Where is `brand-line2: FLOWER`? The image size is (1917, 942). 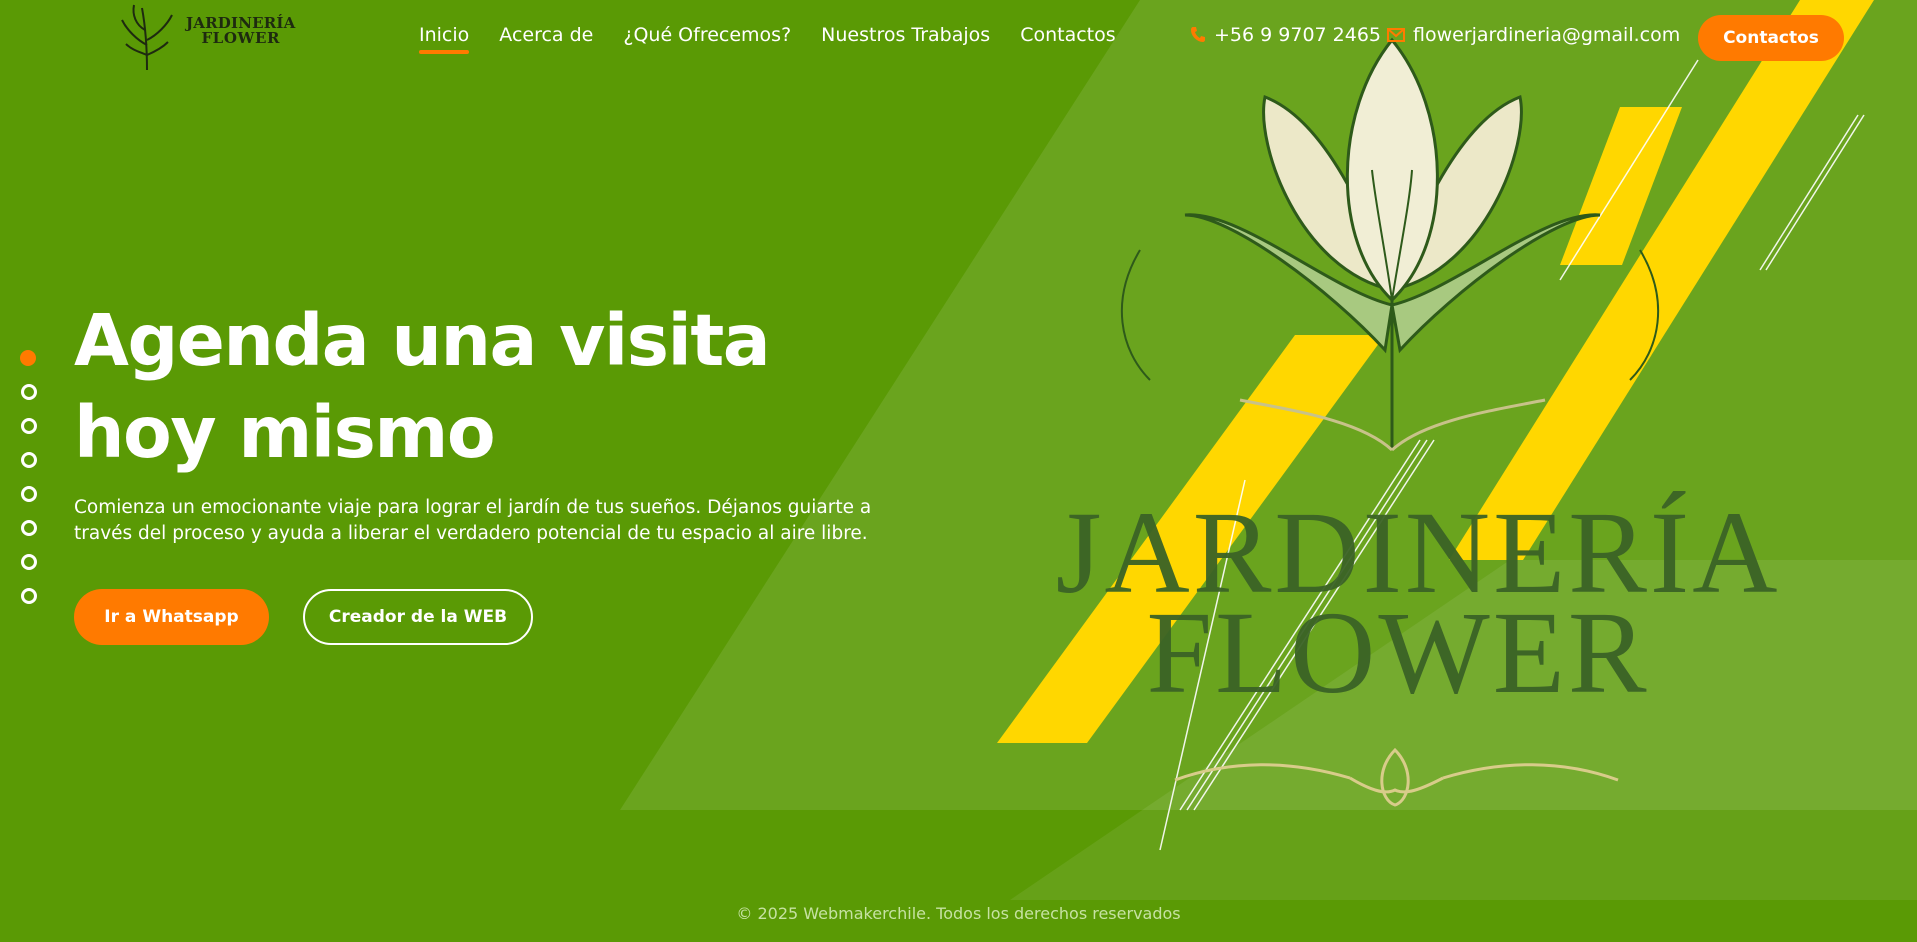
brand-line2: FLOWER is located at coordinates (241, 38).